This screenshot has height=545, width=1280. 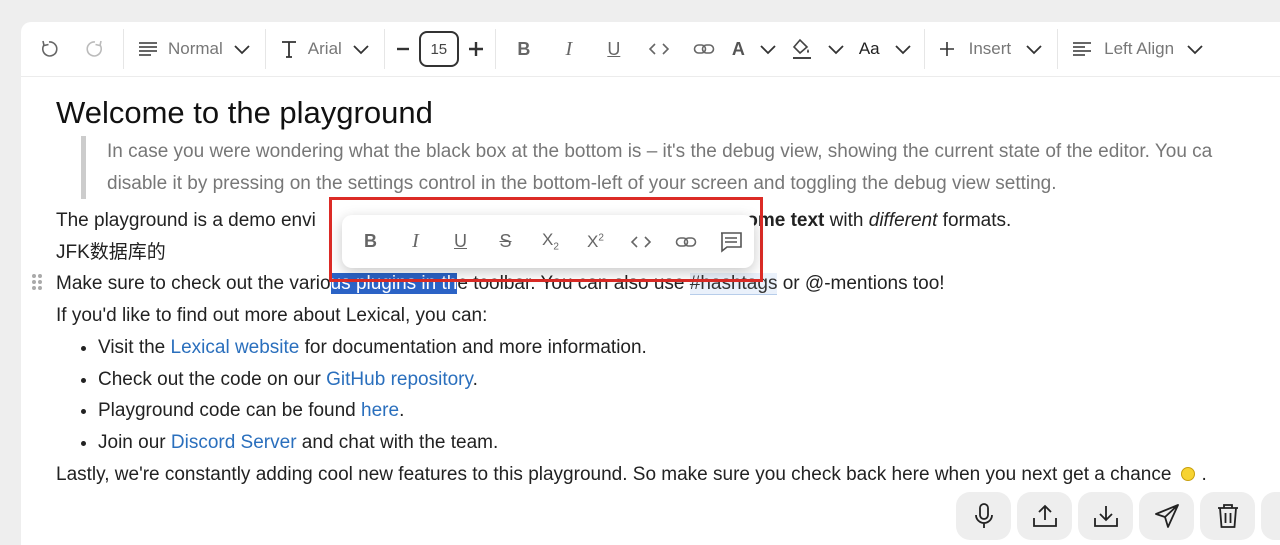 I want to click on redo-button, so click(x=95, y=49).